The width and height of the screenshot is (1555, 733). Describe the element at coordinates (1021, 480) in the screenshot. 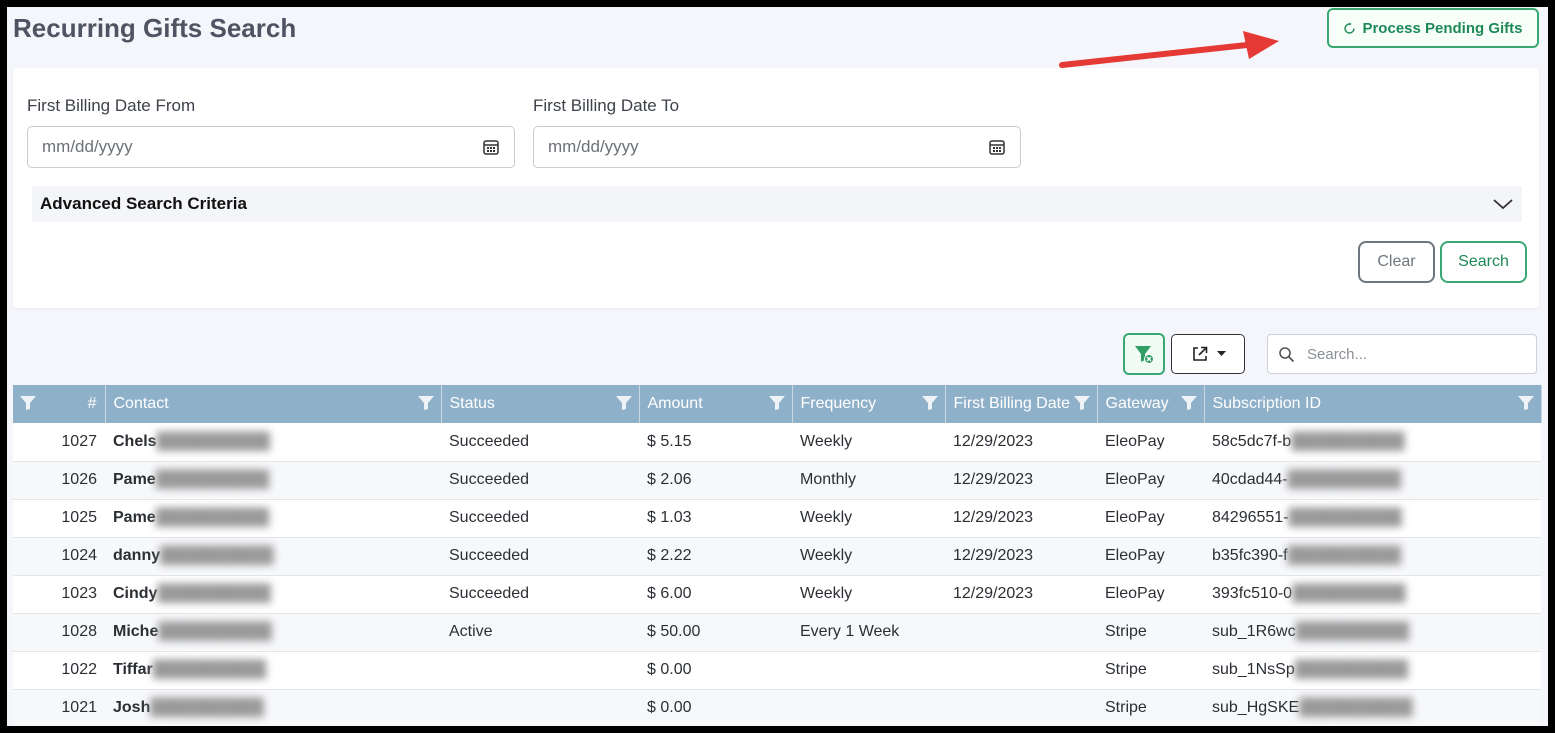

I see `first-billing-date-cell: 12/29/2023` at that location.